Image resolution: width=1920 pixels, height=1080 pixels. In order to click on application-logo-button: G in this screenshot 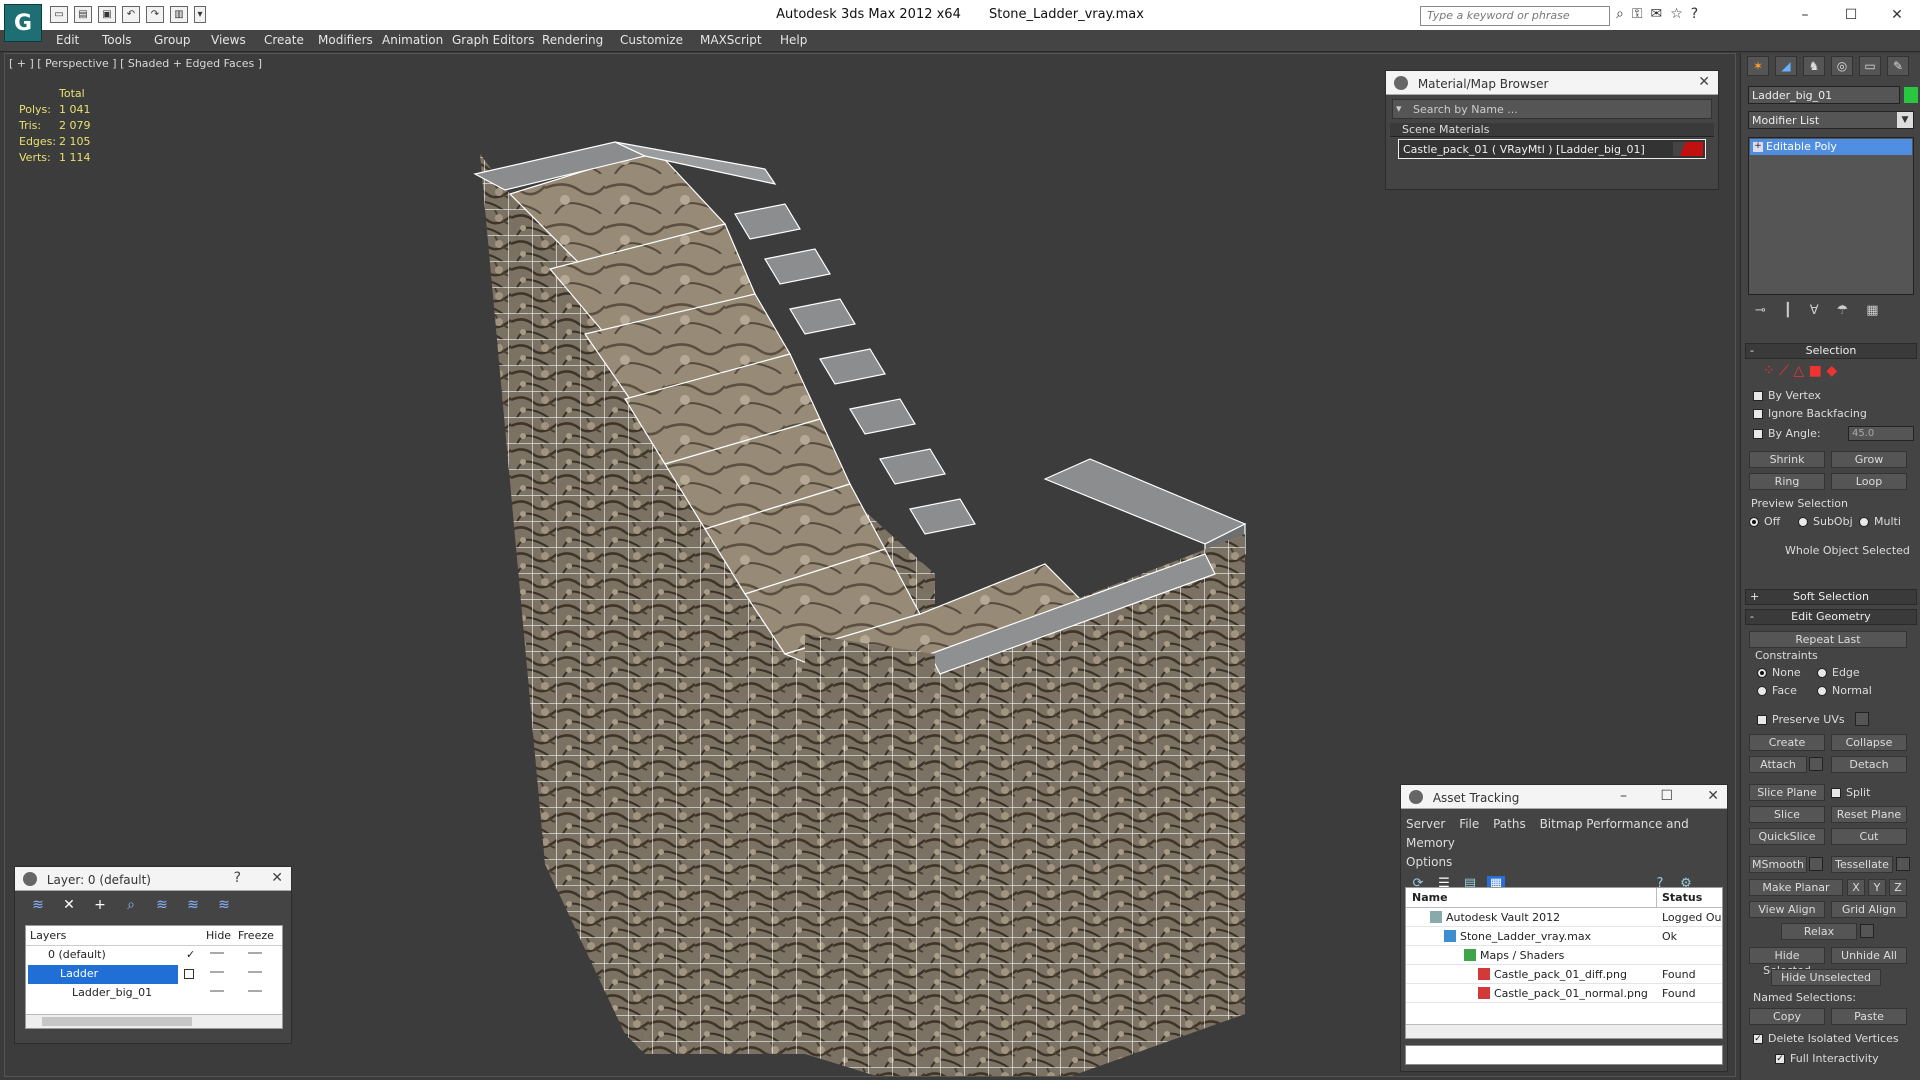, I will do `click(23, 23)`.